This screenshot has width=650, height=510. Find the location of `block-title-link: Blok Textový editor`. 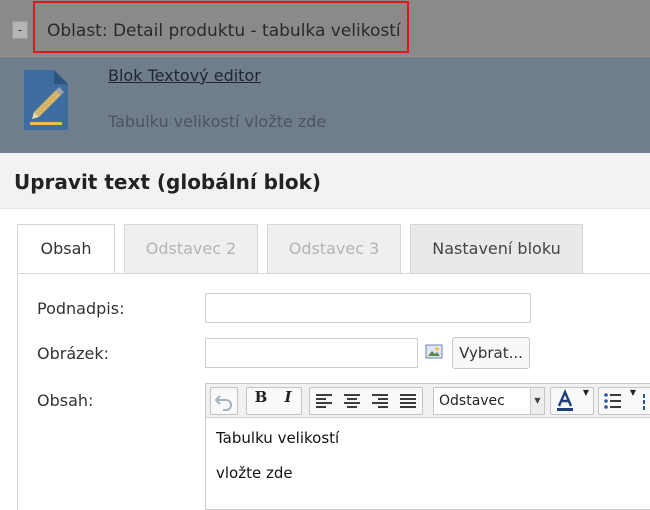

block-title-link: Blok Textový editor is located at coordinates (184, 75).